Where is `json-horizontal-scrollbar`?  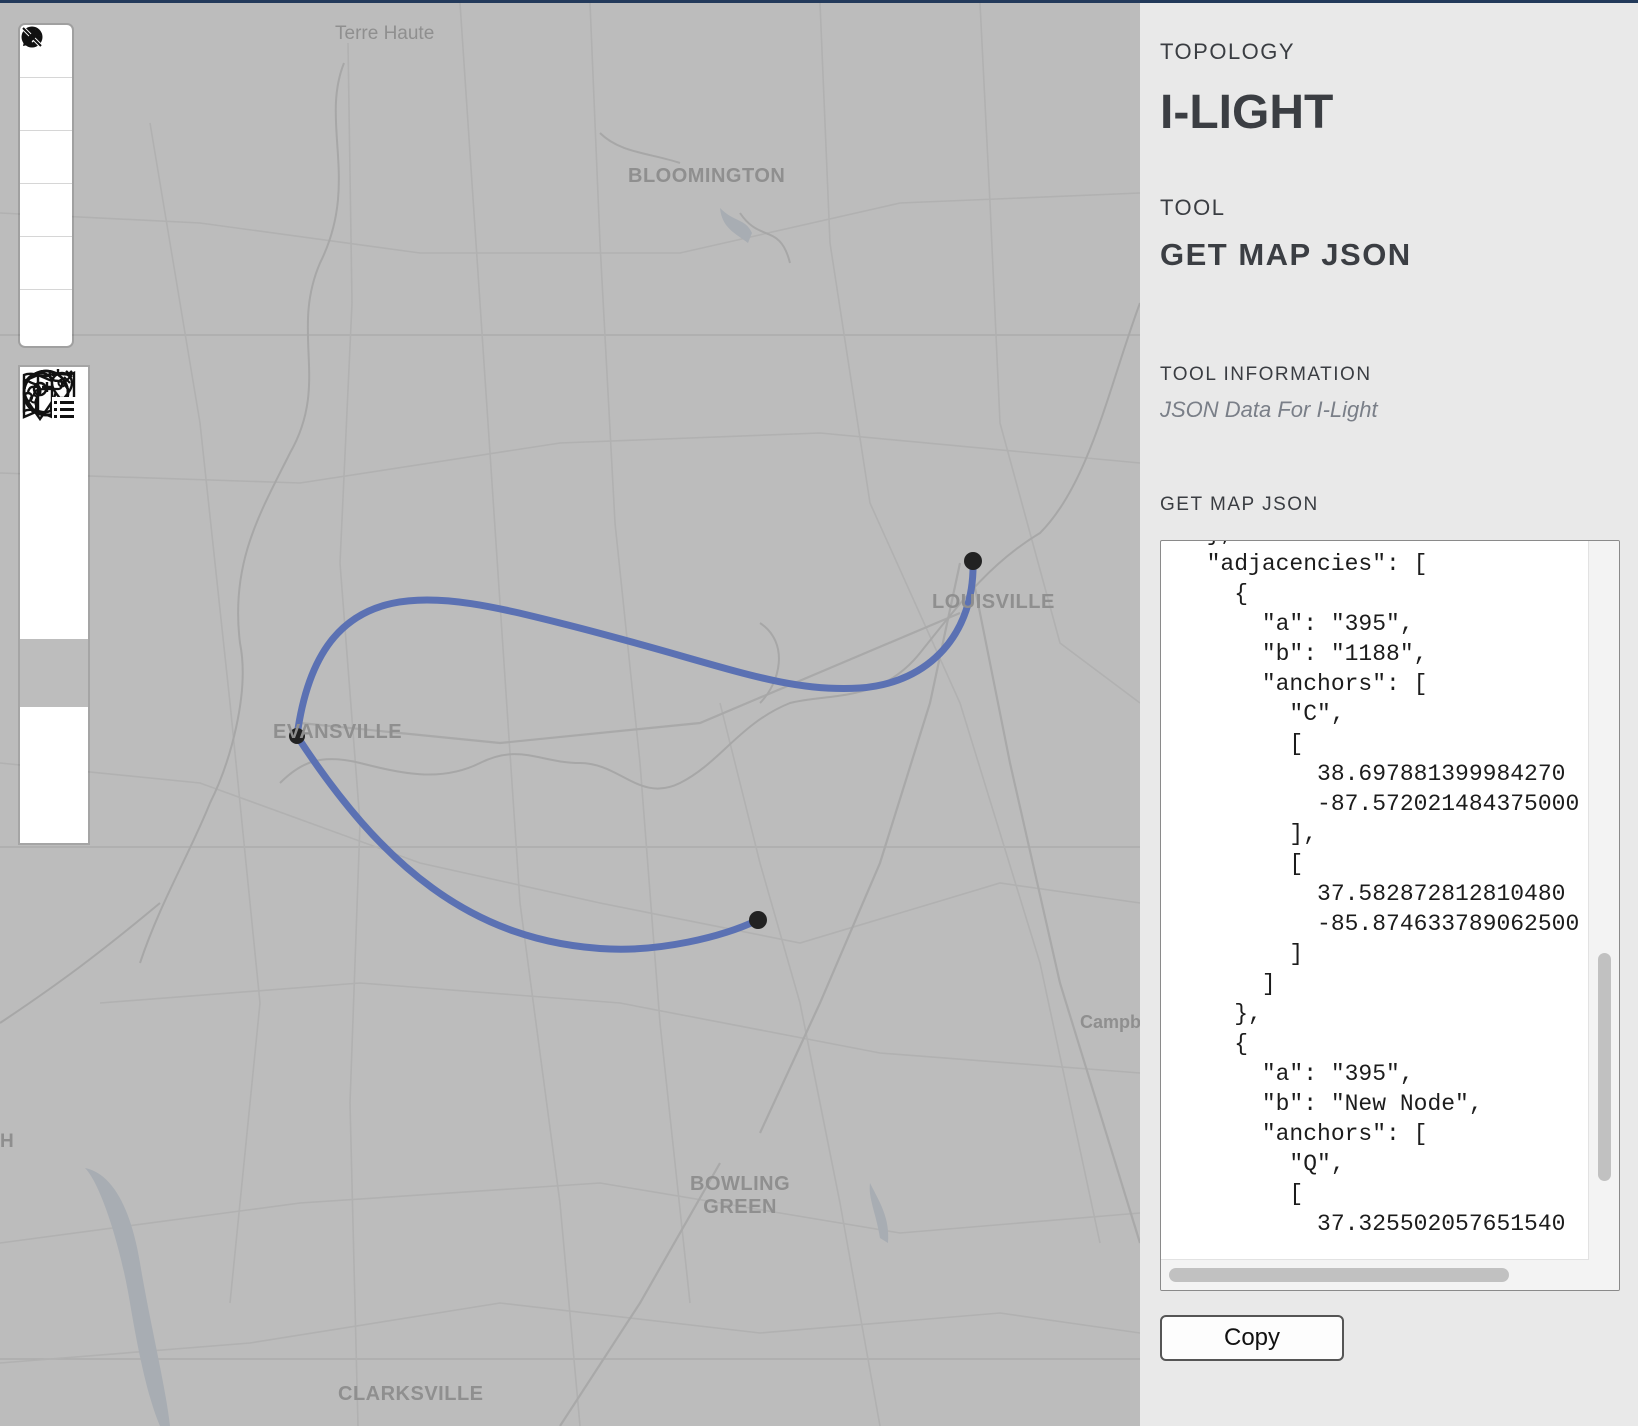
json-horizontal-scrollbar is located at coordinates (1375, 1274).